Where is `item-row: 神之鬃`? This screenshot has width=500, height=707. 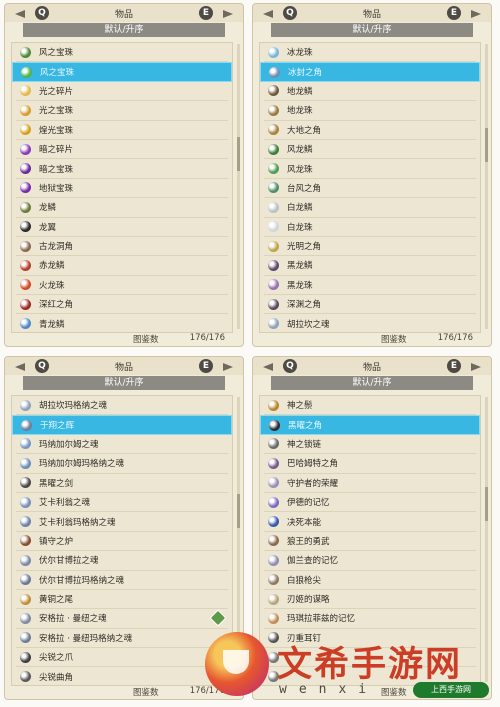 item-row: 神之鬃 is located at coordinates (370, 406).